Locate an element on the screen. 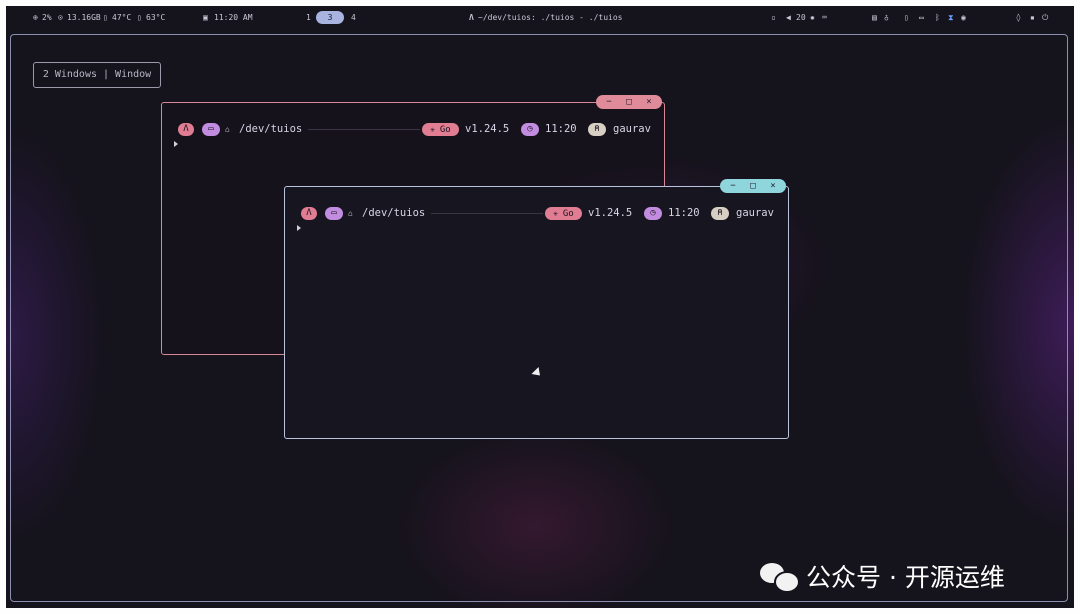 The height and width of the screenshot is (614, 1080). watermark-text: 公众号 · 开源运维 is located at coordinates (905, 577).